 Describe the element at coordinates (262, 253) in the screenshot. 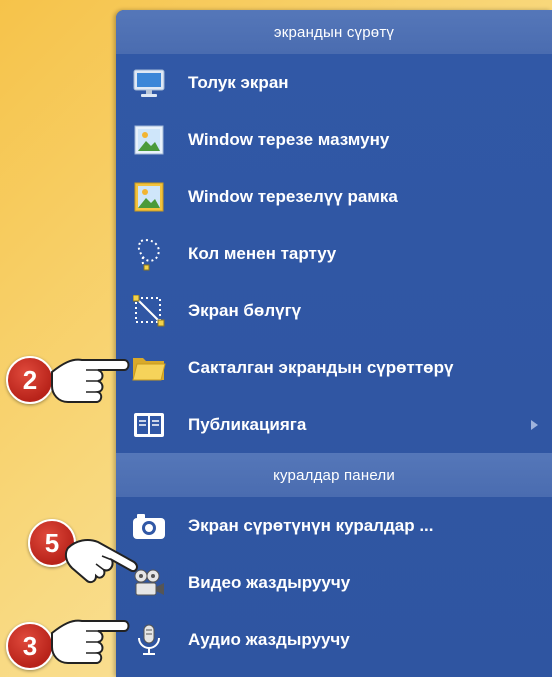

I see `menu-item-label: Кол менен тартуу` at that location.